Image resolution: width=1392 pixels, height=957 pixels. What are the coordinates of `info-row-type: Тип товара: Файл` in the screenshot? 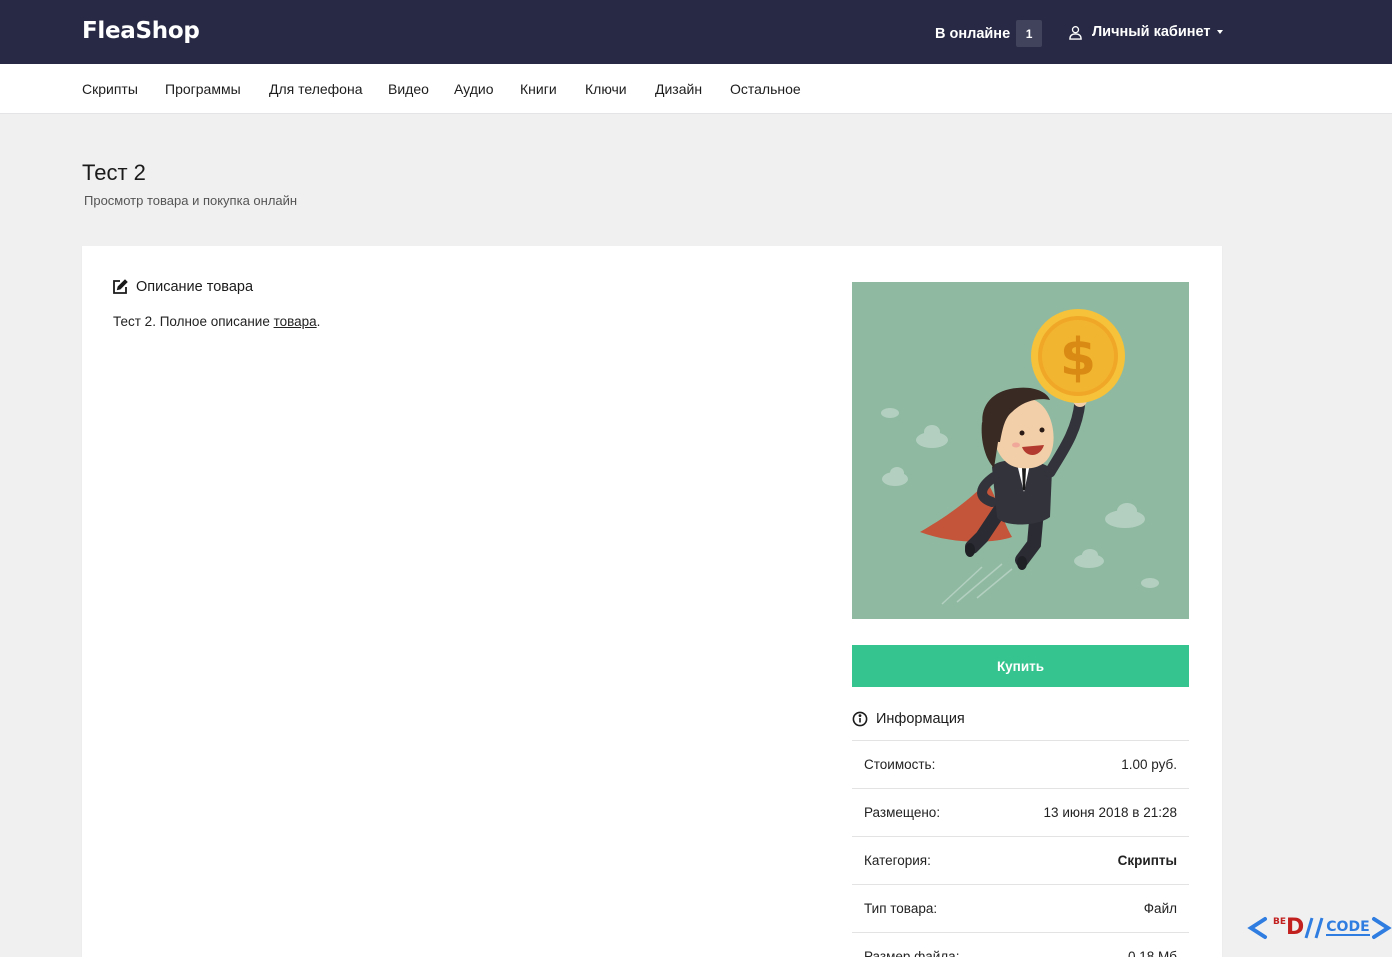 It's located at (1020, 908).